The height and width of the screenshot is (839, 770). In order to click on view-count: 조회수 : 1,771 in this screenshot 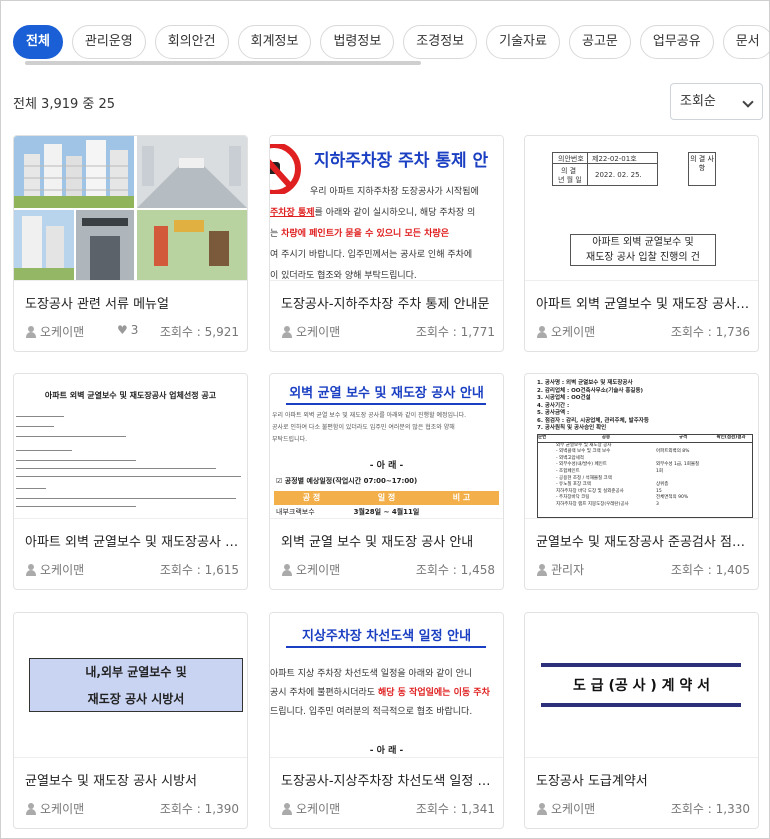, I will do `click(455, 332)`.